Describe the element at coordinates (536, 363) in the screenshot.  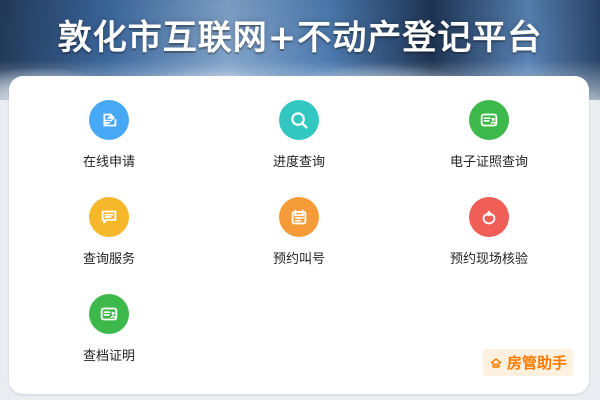
I see `watermark-text: 房管助手` at that location.